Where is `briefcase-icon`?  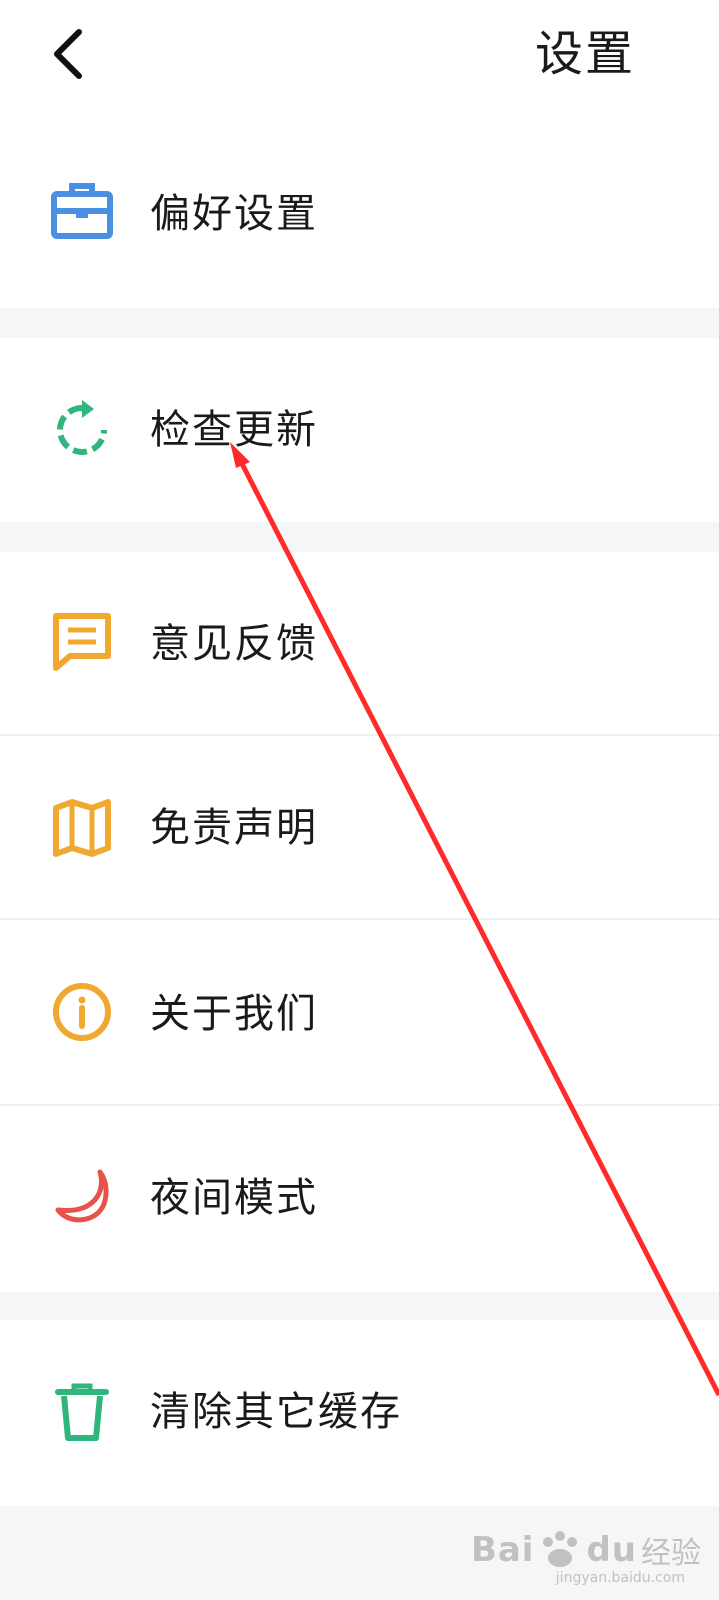 briefcase-icon is located at coordinates (82, 210).